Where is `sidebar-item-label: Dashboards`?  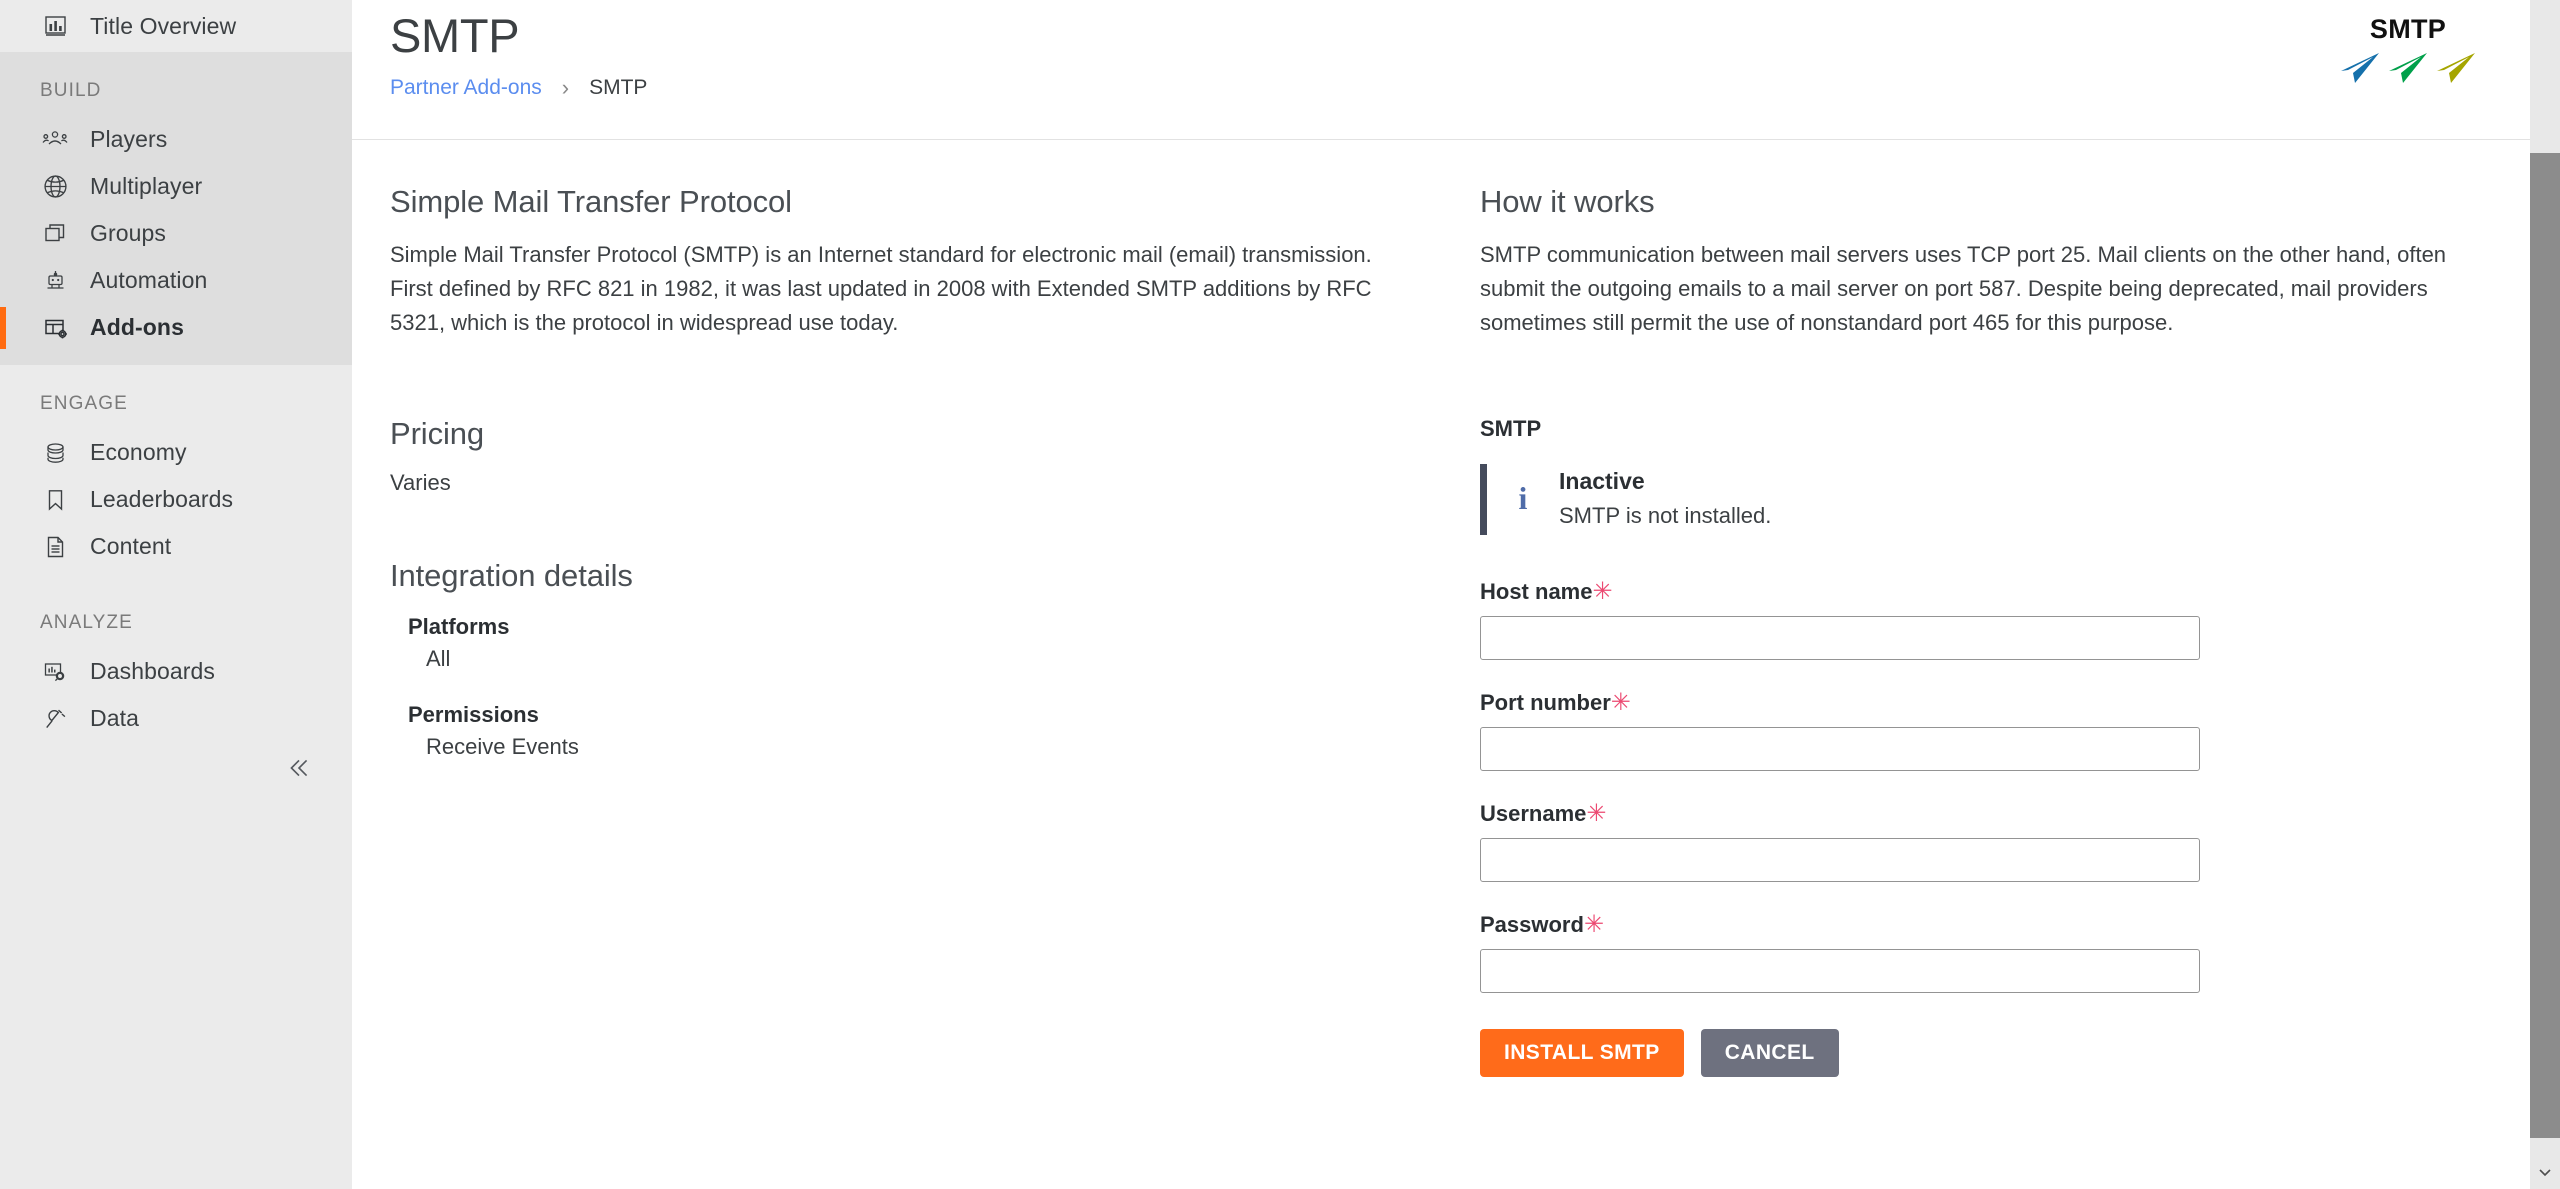 sidebar-item-label: Dashboards is located at coordinates (153, 671).